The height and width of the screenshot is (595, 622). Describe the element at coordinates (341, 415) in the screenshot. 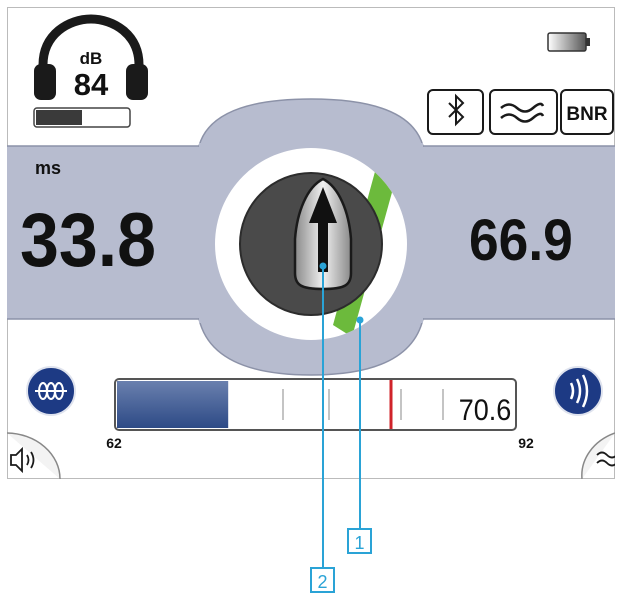

I see `callout-leaders` at that location.